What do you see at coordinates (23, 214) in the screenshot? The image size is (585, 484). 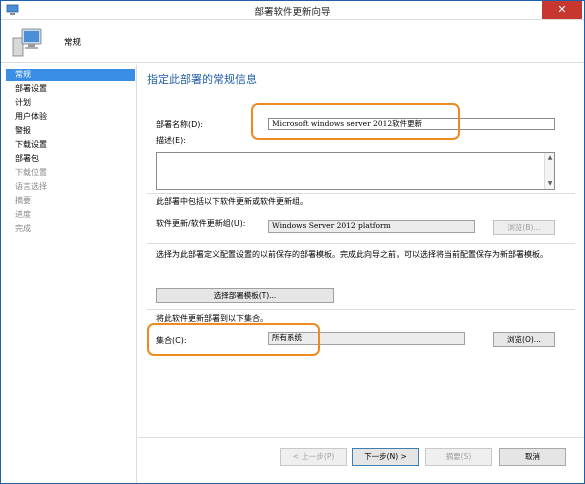 I see `nav-item-progress: 进度` at bounding box center [23, 214].